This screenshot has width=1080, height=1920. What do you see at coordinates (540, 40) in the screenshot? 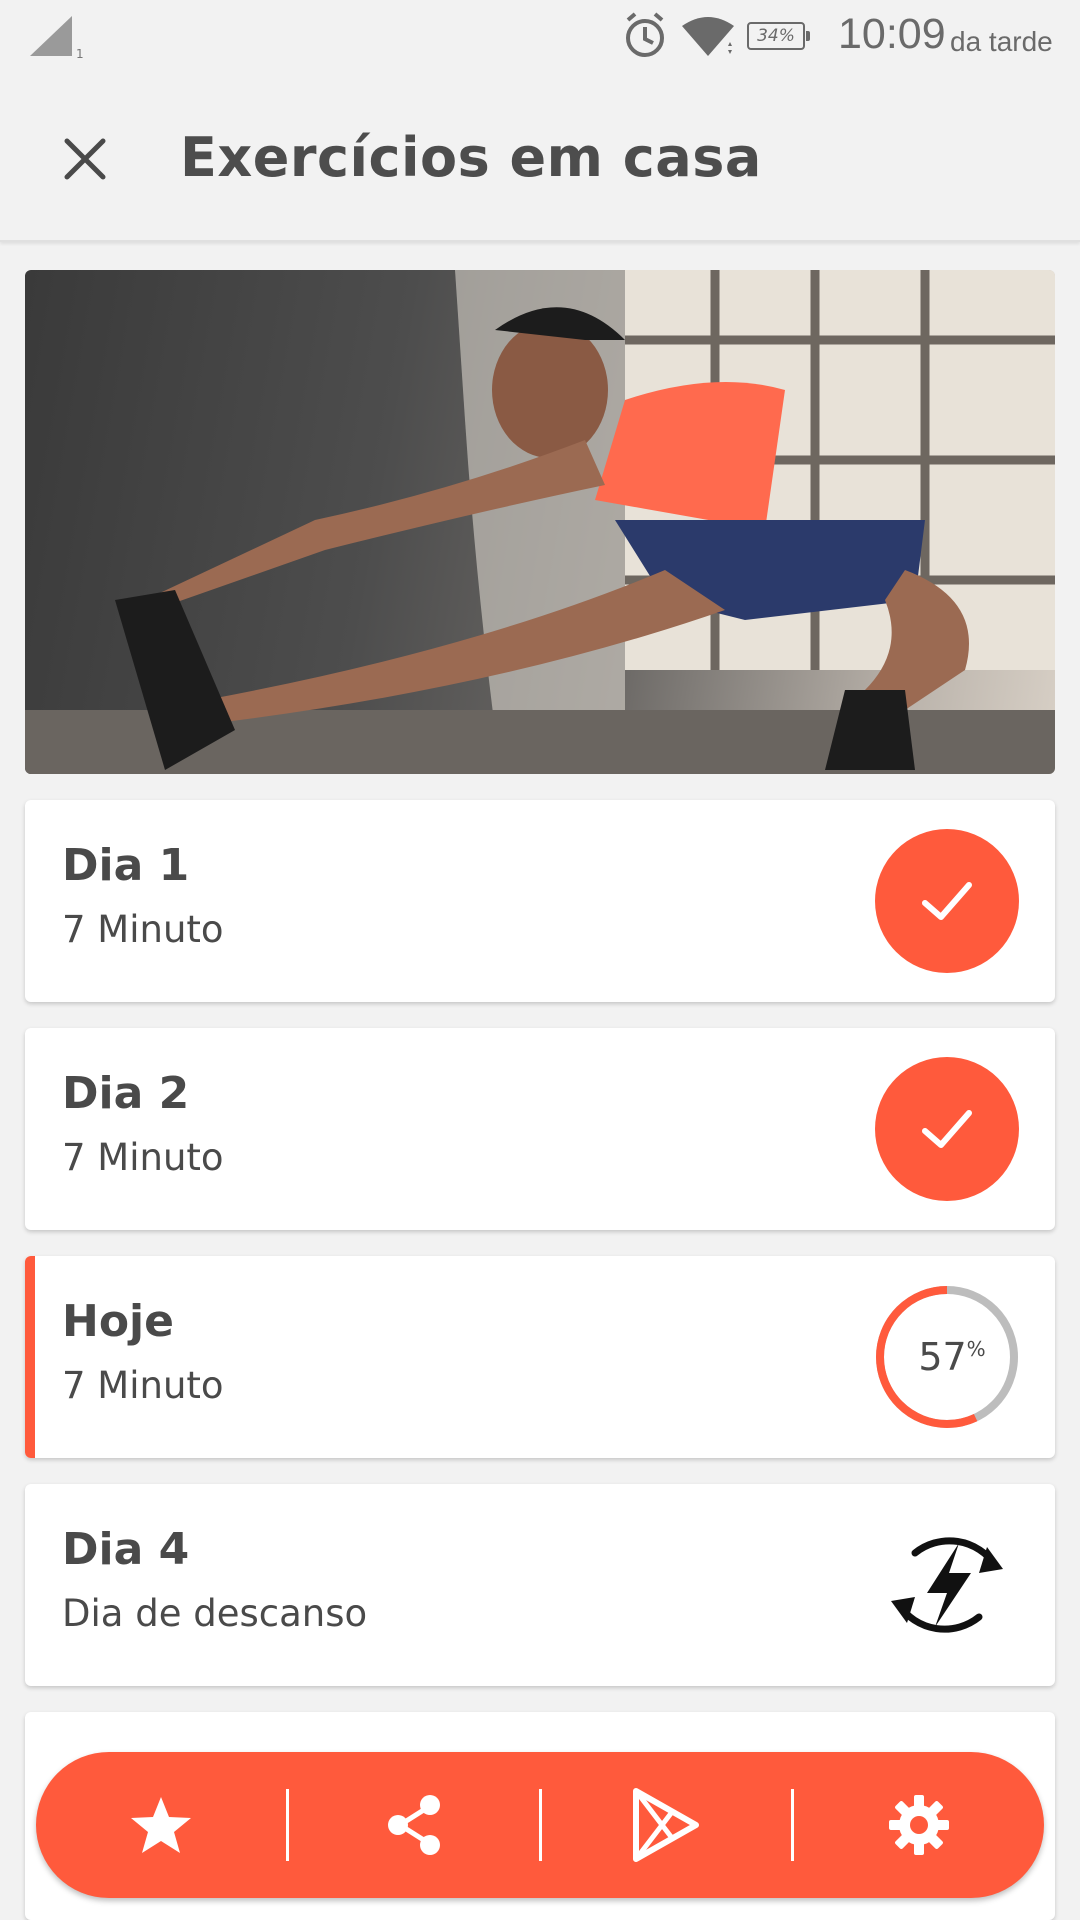
I see `status-bar: 1 34% 10:09 da tarde` at bounding box center [540, 40].